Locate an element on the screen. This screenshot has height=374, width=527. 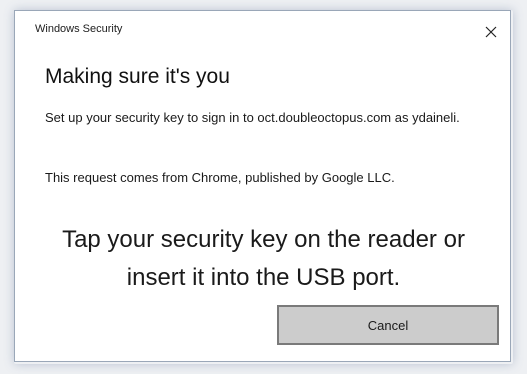
cancel-button: Cancel is located at coordinates (388, 325).